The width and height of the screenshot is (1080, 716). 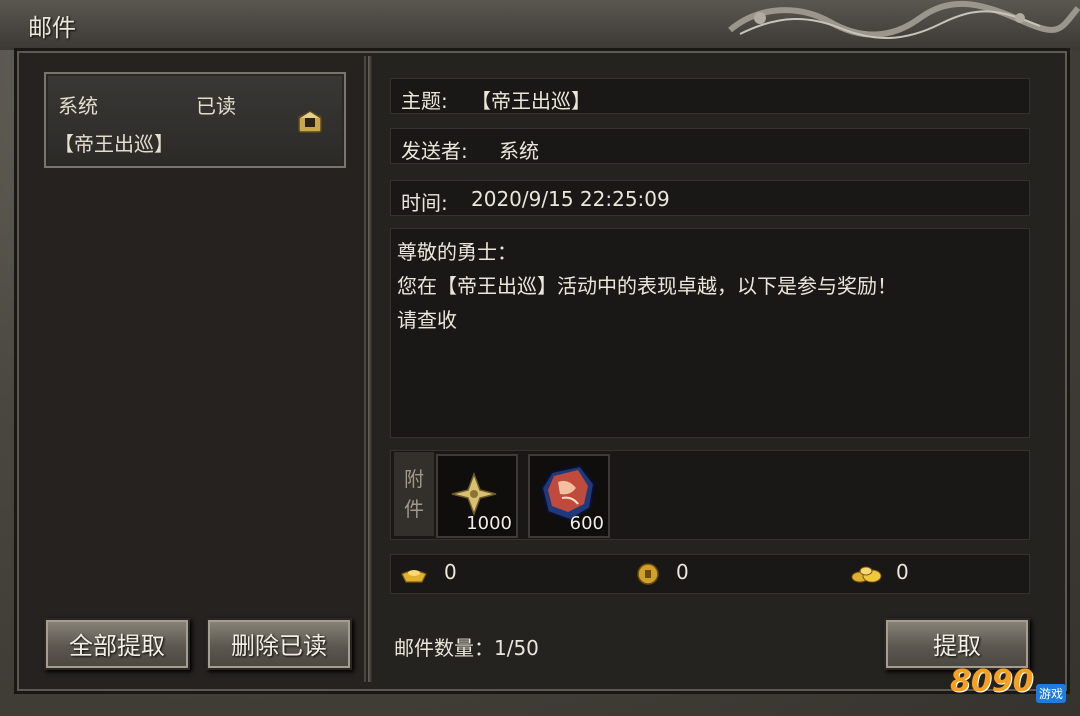 I want to click on attachment-slot: 1000, so click(x=477, y=496).